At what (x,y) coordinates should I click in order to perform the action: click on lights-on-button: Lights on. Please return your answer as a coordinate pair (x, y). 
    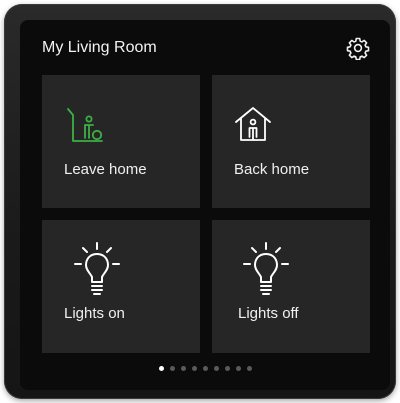
    Looking at the image, I should click on (121, 286).